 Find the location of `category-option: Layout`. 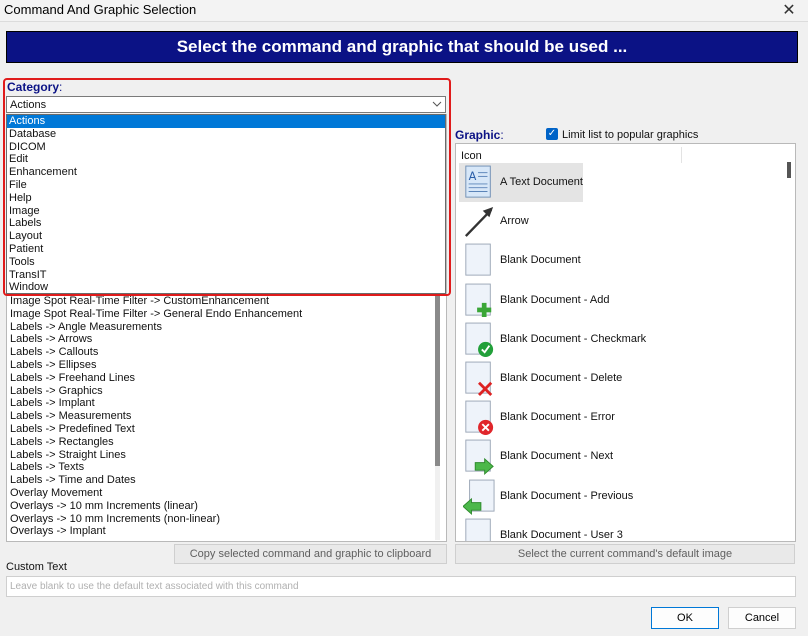

category-option: Layout is located at coordinates (226, 236).